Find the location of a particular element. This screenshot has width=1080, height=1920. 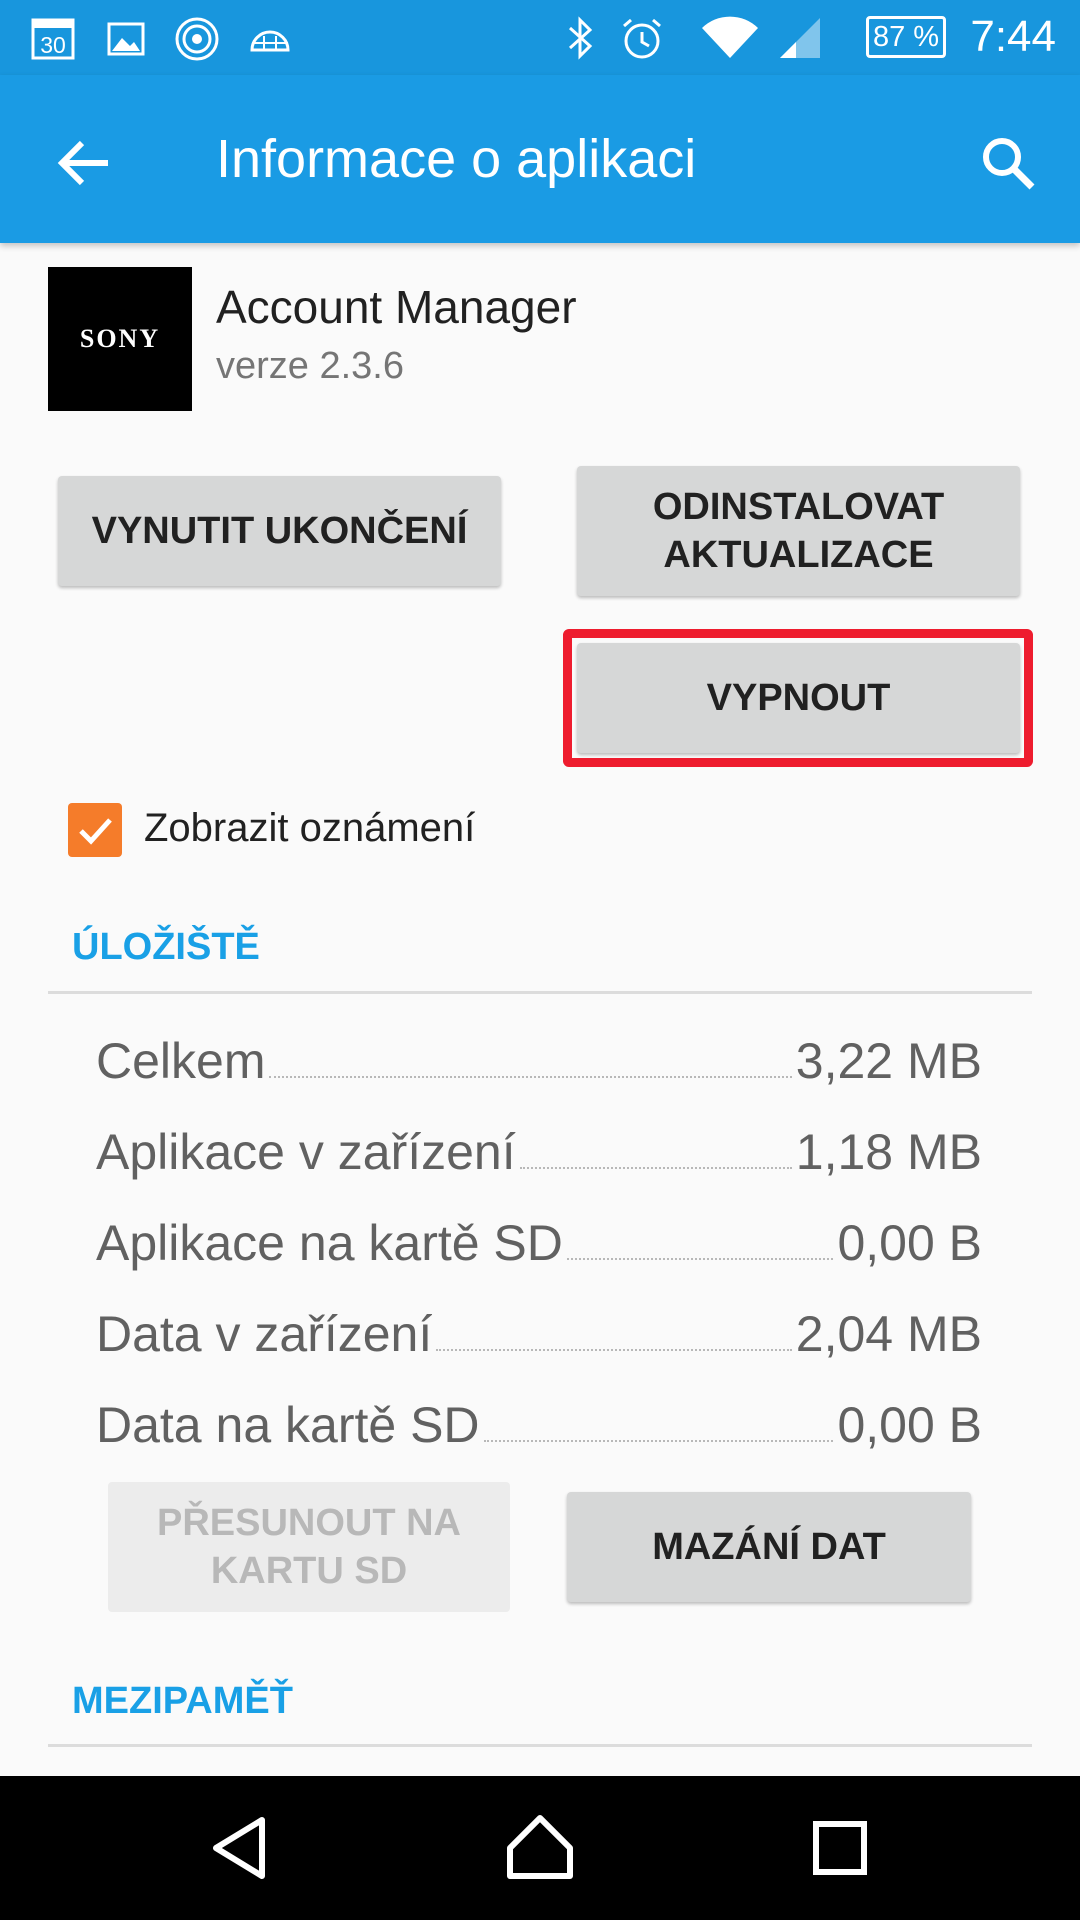

arrow-back-icon is located at coordinates (82, 163).